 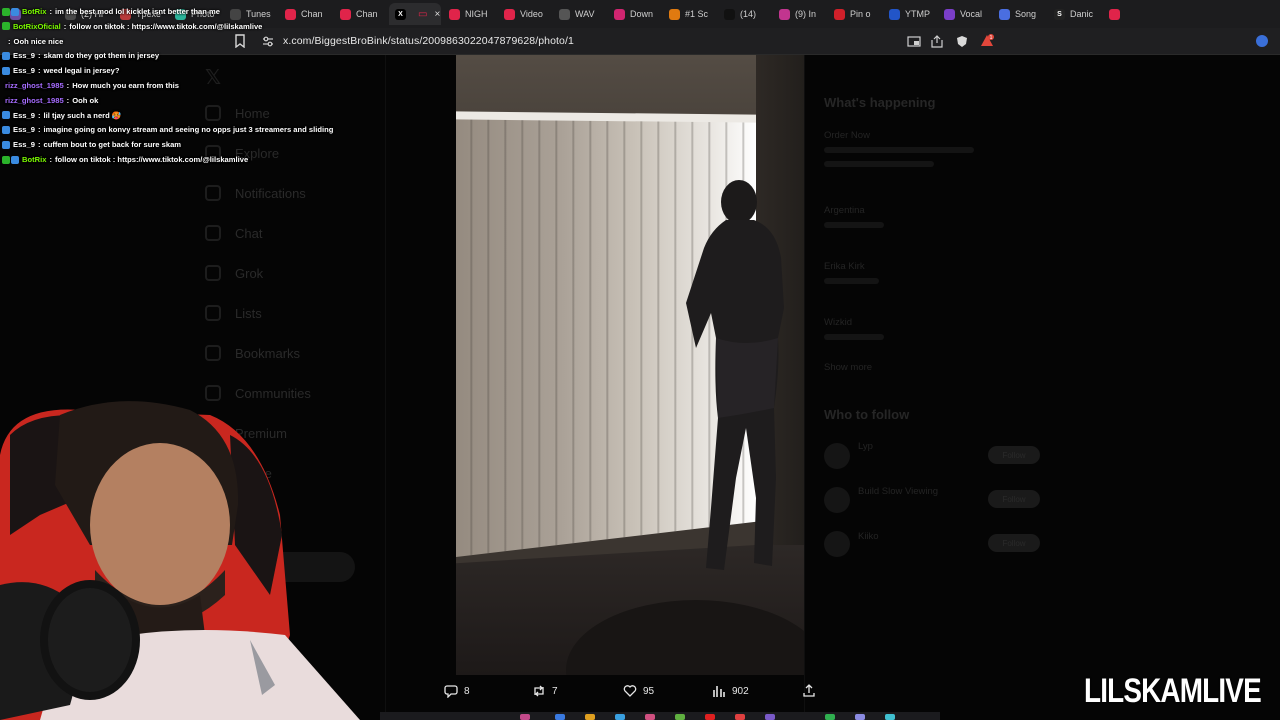 What do you see at coordinates (914, 41) in the screenshot?
I see `picture-in-picture-icon` at bounding box center [914, 41].